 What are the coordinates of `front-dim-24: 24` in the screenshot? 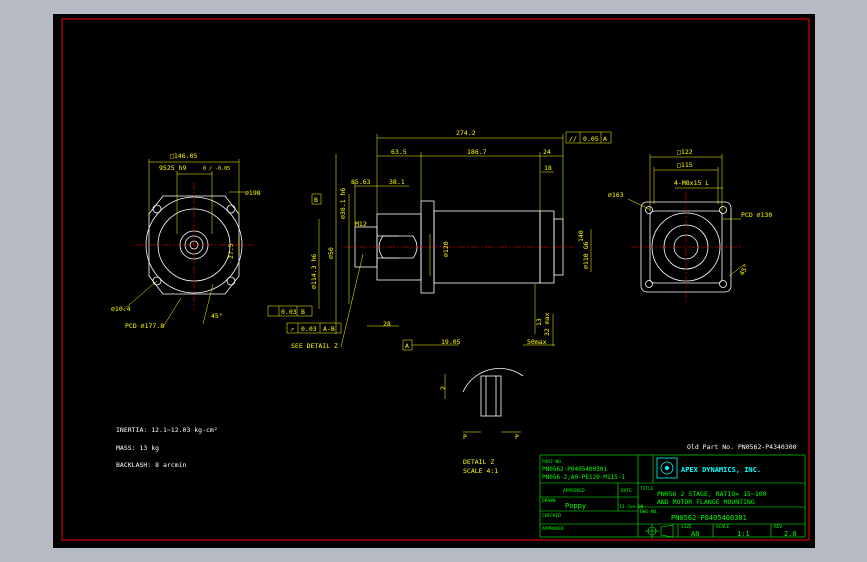 It's located at (547, 152).